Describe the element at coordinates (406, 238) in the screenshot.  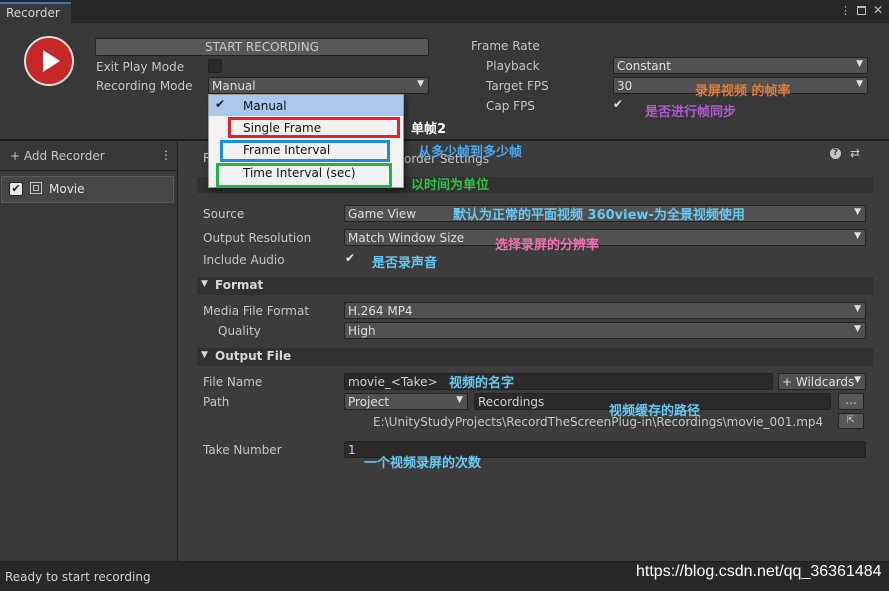
I see `output-resolution-value: Match Window Size` at that location.